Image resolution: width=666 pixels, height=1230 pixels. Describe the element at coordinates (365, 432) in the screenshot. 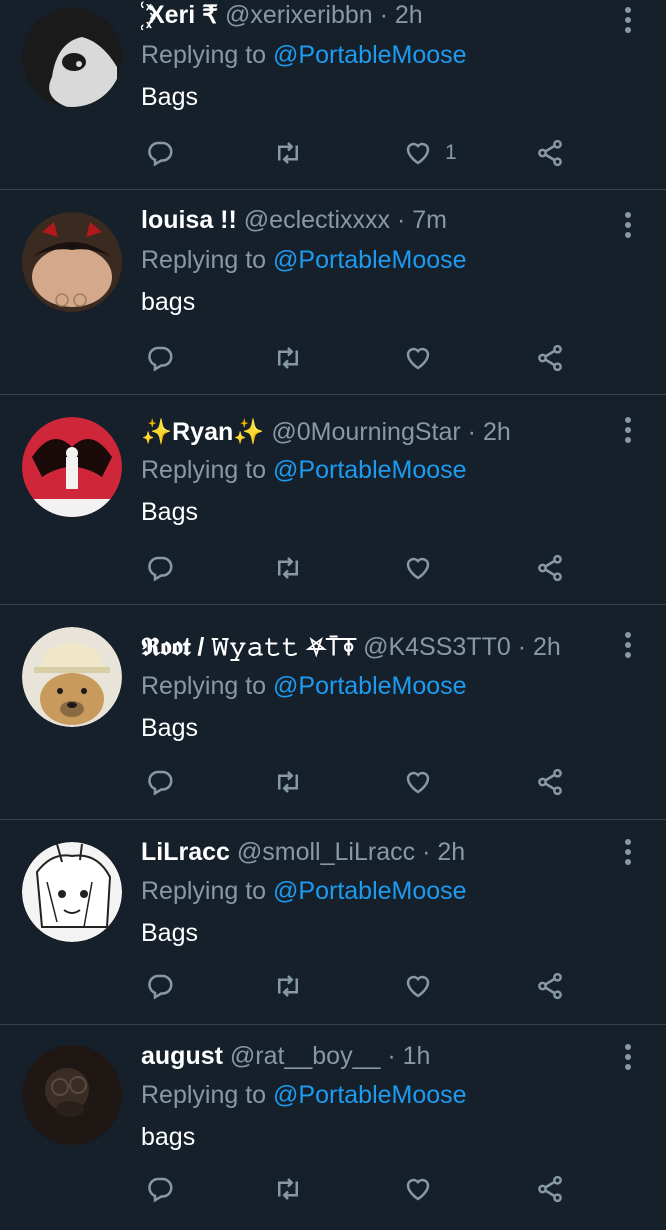

I see `user-handle: @0MourningStar` at that location.